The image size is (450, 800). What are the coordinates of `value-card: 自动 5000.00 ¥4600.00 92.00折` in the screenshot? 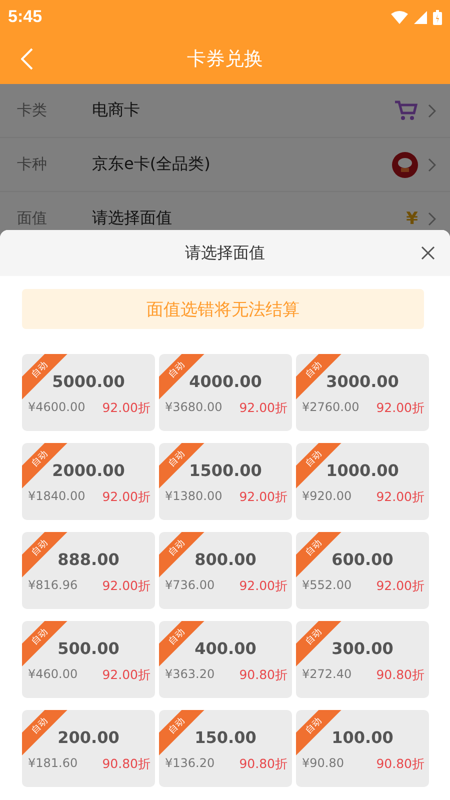 It's located at (88, 392).